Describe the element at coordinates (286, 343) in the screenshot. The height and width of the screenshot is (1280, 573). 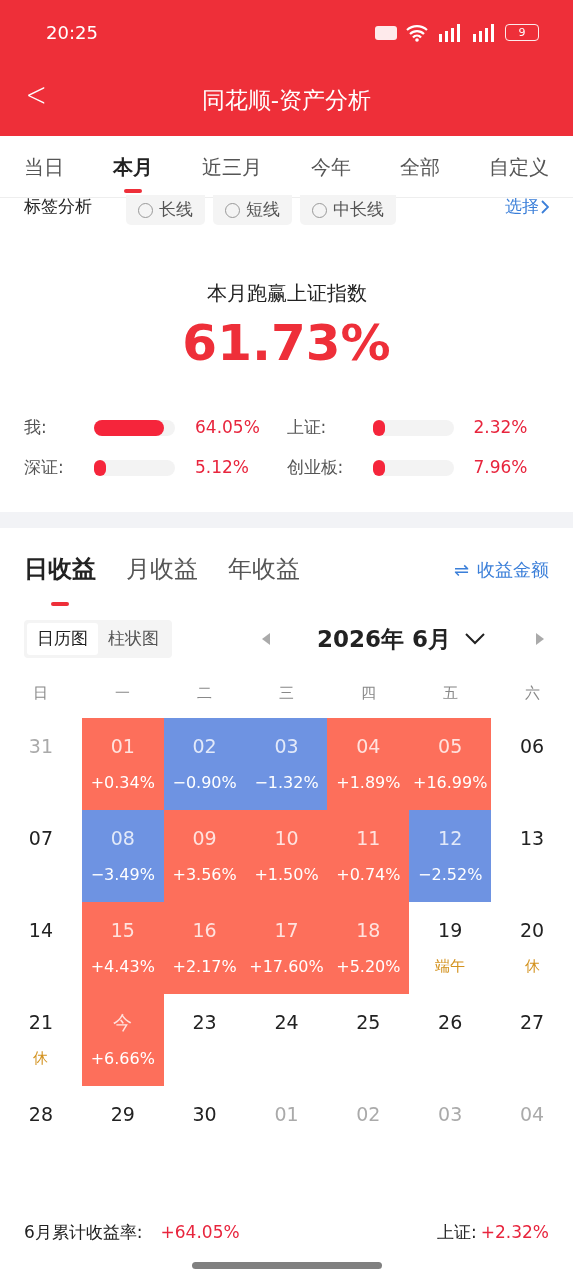
I see `summary-value: 61.73%` at that location.